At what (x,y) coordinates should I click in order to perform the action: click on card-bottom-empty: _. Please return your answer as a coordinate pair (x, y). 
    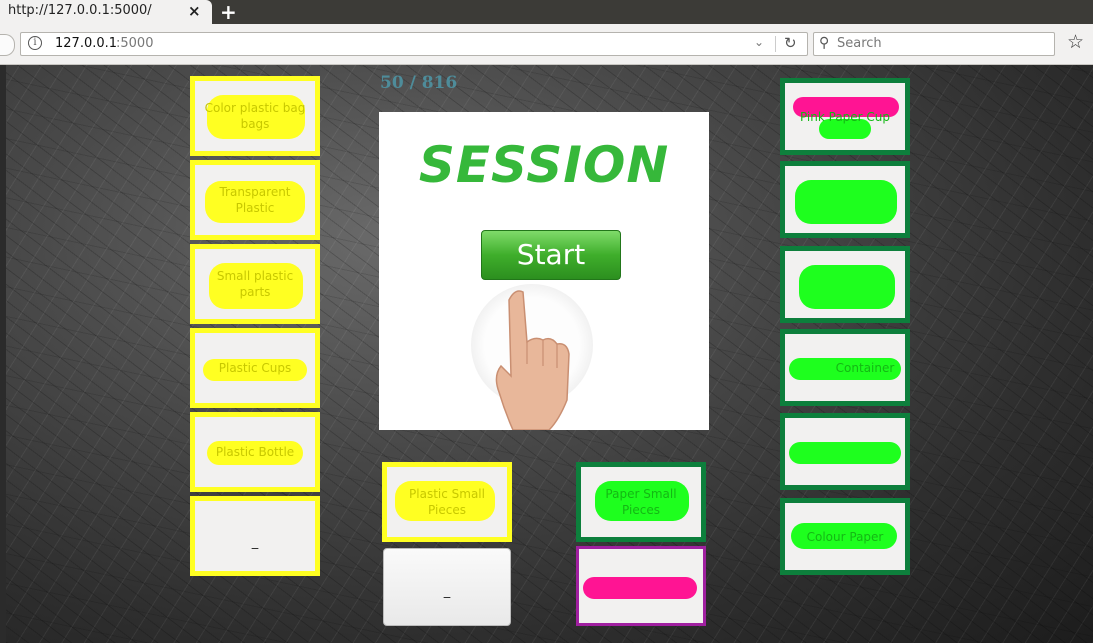
    Looking at the image, I should click on (447, 587).